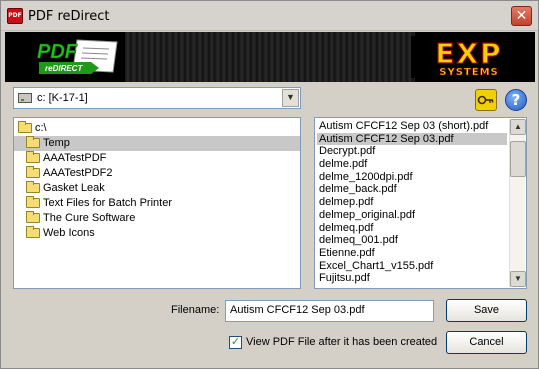 The width and height of the screenshot is (539, 369). What do you see at coordinates (412, 151) in the screenshot?
I see `file-item: Decrypt.pdf` at bounding box center [412, 151].